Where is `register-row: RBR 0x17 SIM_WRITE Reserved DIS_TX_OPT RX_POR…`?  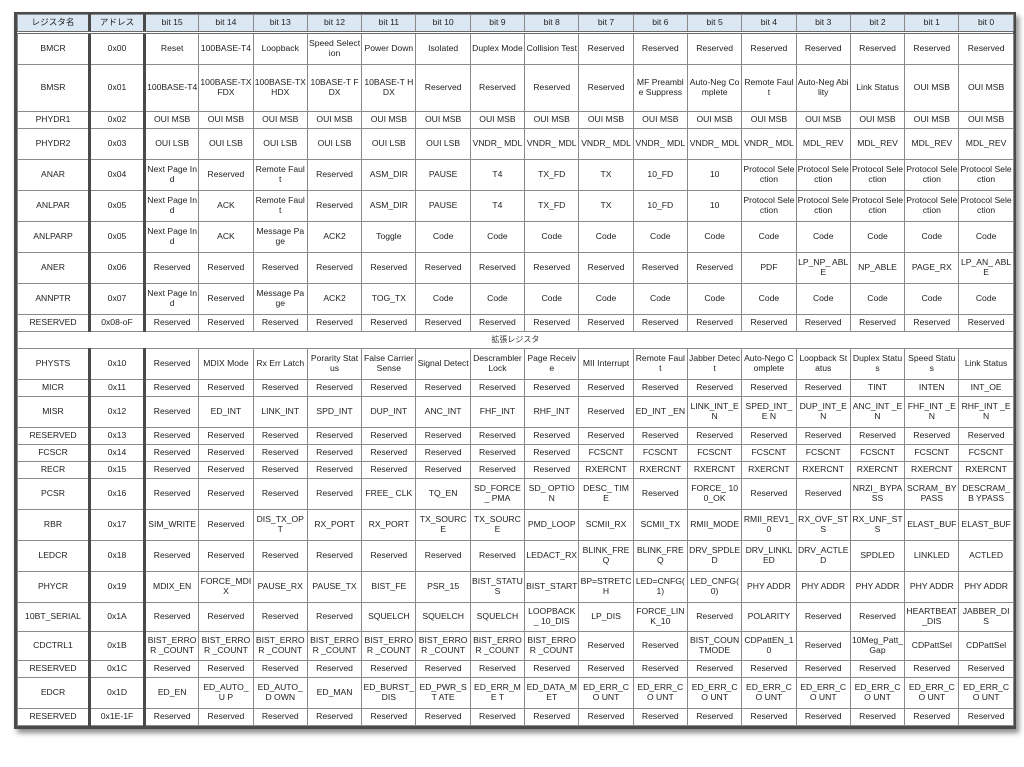
register-row: RBR 0x17 SIM_WRITE Reserved DIS_TX_OPT RX_POR… is located at coordinates (515, 525).